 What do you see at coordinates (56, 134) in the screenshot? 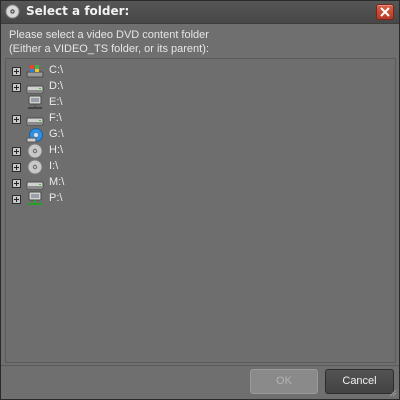
I see `drive-label: G:\` at bounding box center [56, 134].